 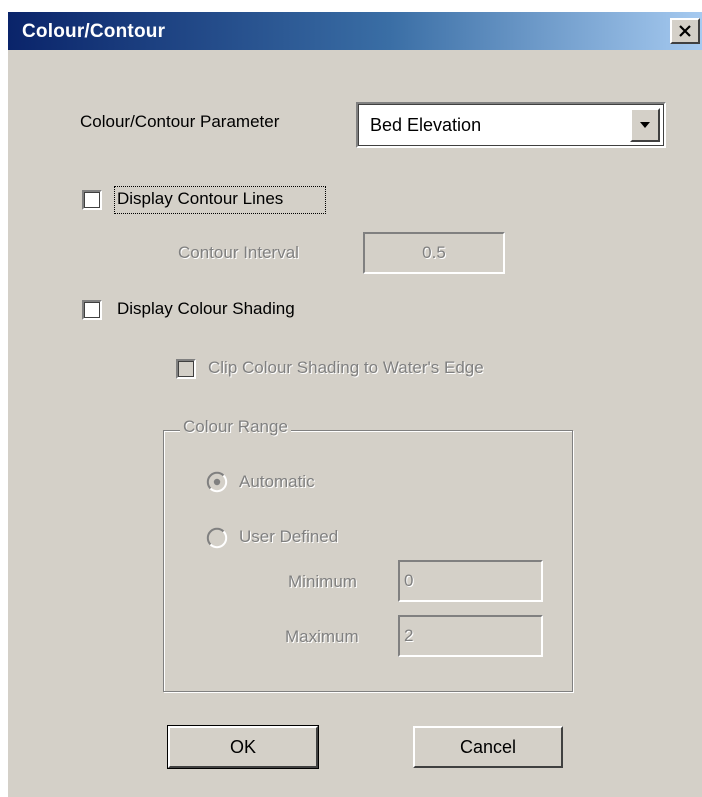 I want to click on radio-unselected-icon, so click(x=217, y=538).